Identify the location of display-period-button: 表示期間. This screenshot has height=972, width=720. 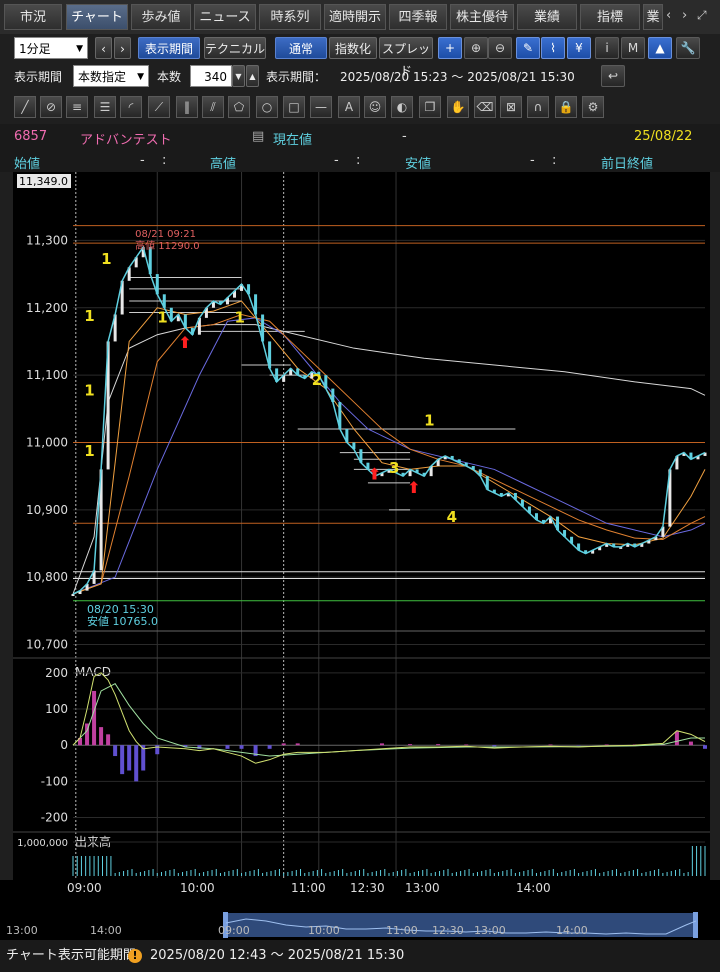
(169, 48).